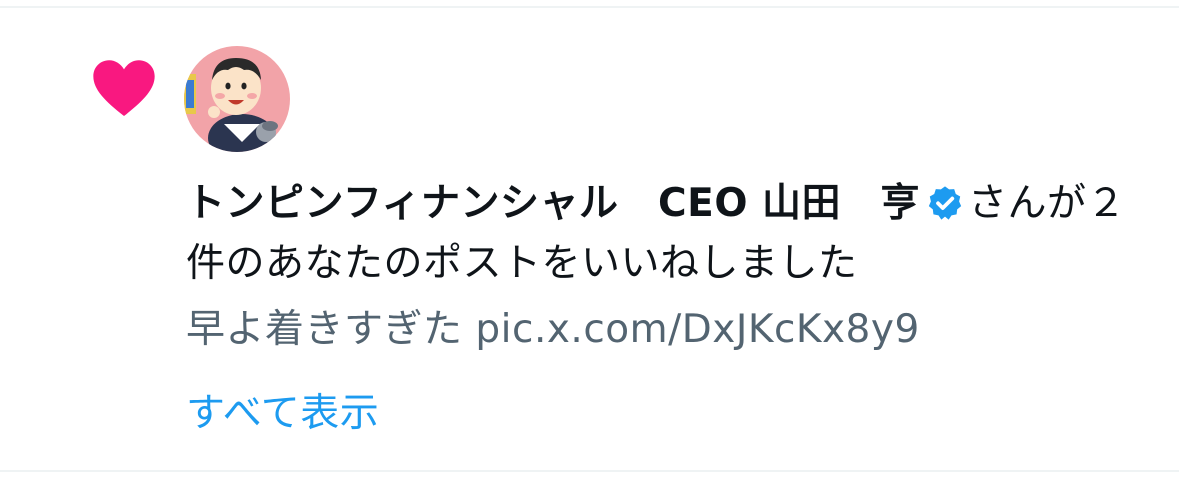 The image size is (1179, 498). What do you see at coordinates (589, 471) in the screenshot?
I see `bottom-divider` at bounding box center [589, 471].